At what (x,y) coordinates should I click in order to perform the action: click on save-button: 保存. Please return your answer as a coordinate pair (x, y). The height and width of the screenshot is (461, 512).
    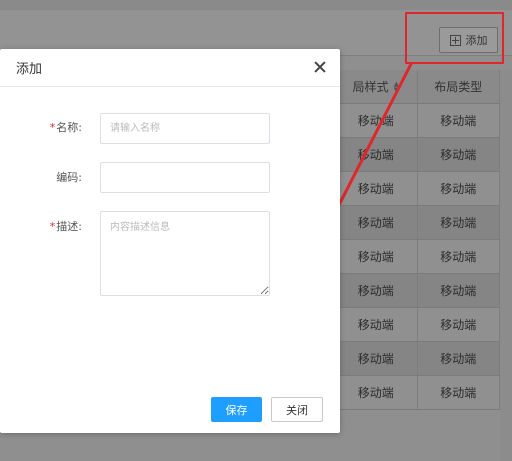
    Looking at the image, I should click on (236, 409).